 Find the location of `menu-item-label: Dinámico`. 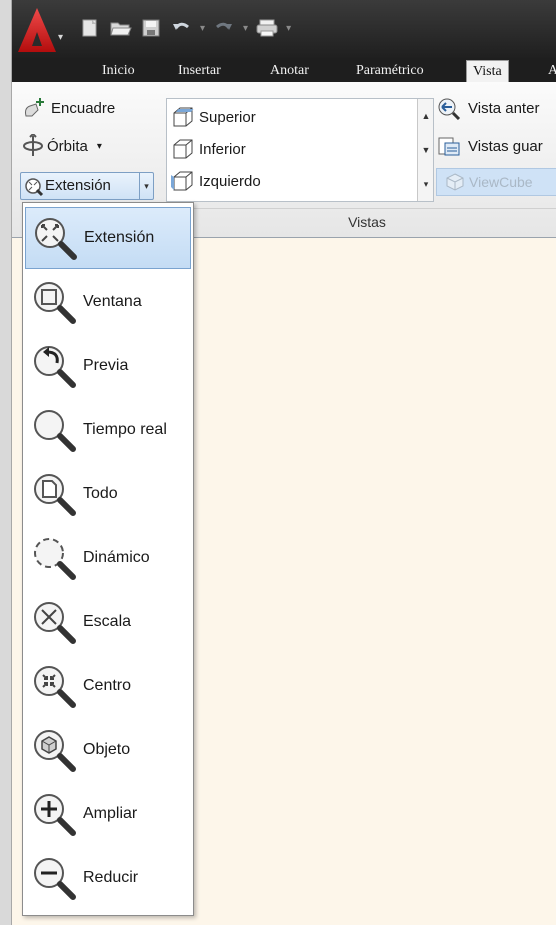

menu-item-label: Dinámico is located at coordinates (116, 557).